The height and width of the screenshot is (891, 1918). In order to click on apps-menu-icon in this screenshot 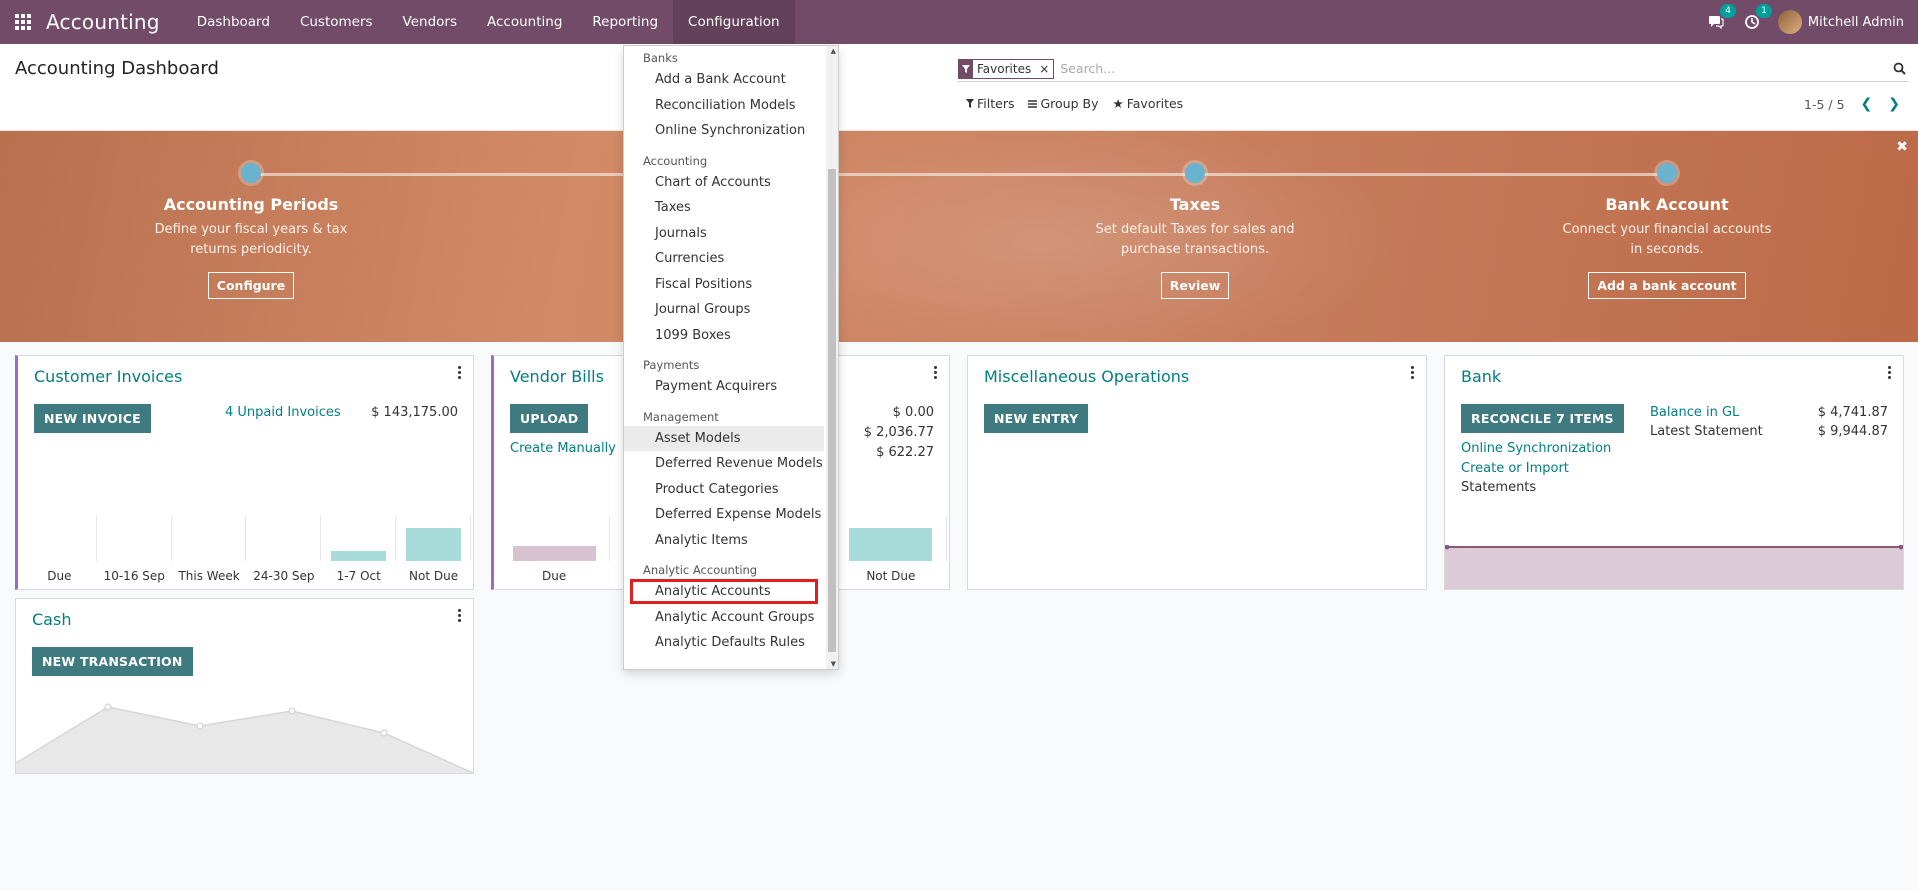, I will do `click(23, 22)`.